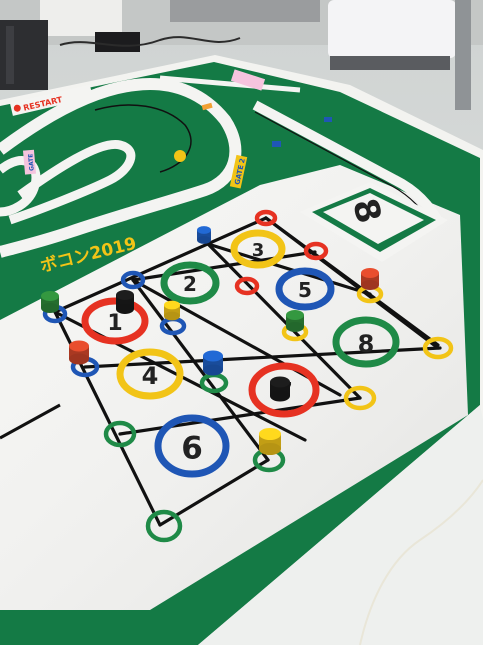 The width and height of the screenshot is (483, 645). I want to click on yellow-marker-dot, so click(180, 156).